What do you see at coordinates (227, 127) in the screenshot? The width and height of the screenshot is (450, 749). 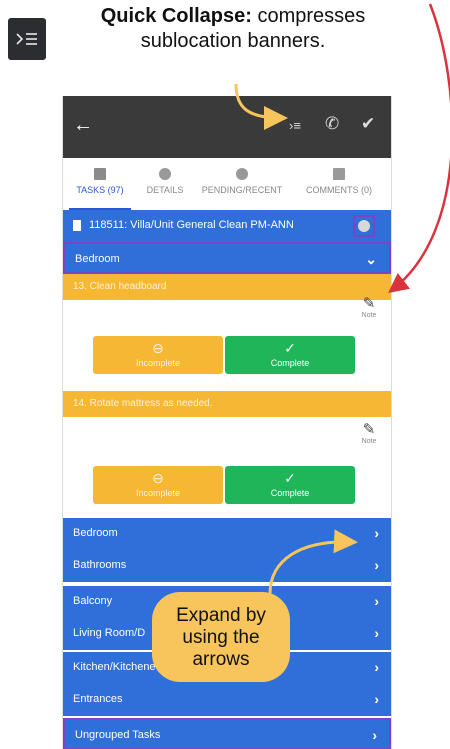 I see `app-toolbar: ← ›≡ ✆ ✔` at bounding box center [227, 127].